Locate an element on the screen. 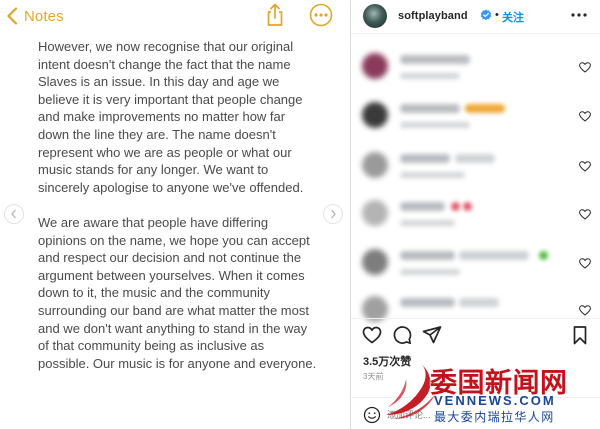 This screenshot has width=600, height=429. carousel-prev-icon is located at coordinates (13, 214).